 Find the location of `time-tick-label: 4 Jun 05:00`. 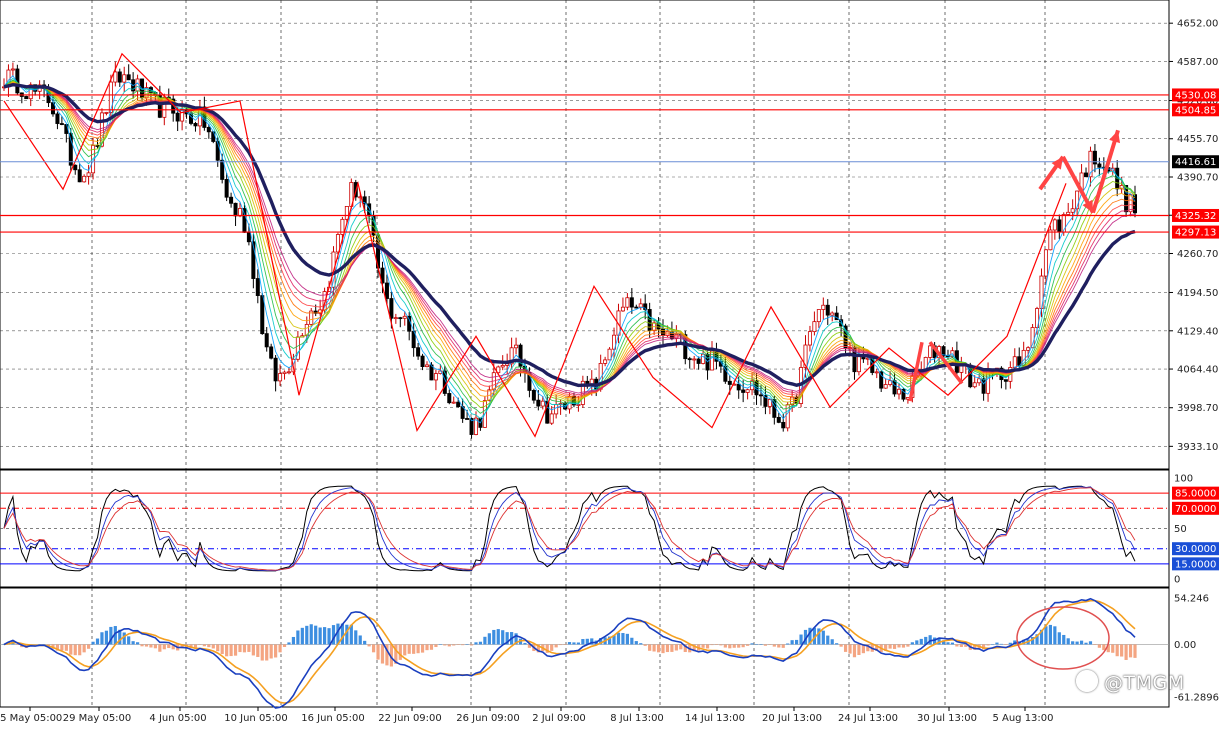

time-tick-label: 4 Jun 05:00 is located at coordinates (177, 718).